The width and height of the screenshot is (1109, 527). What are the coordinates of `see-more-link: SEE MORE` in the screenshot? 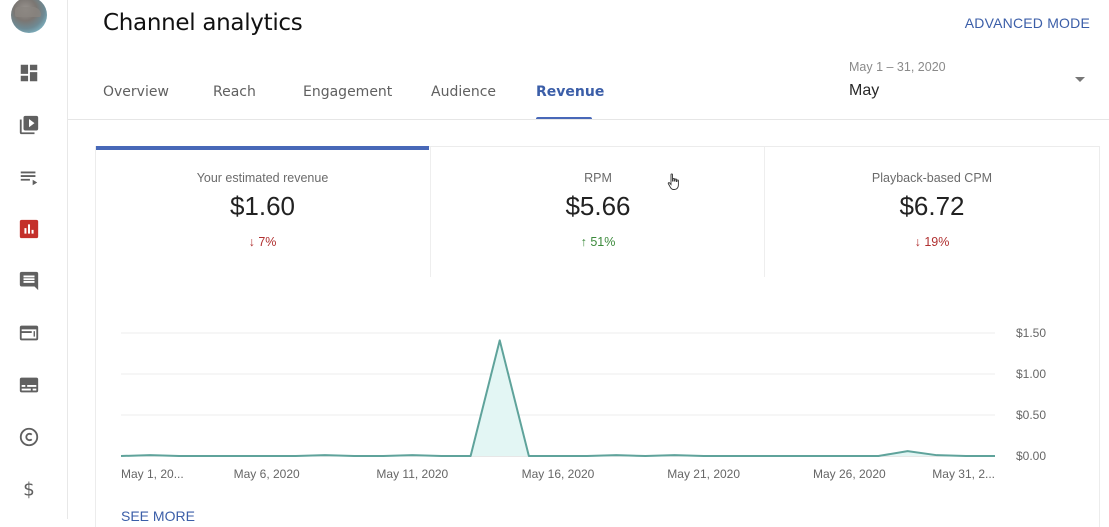 It's located at (158, 516).